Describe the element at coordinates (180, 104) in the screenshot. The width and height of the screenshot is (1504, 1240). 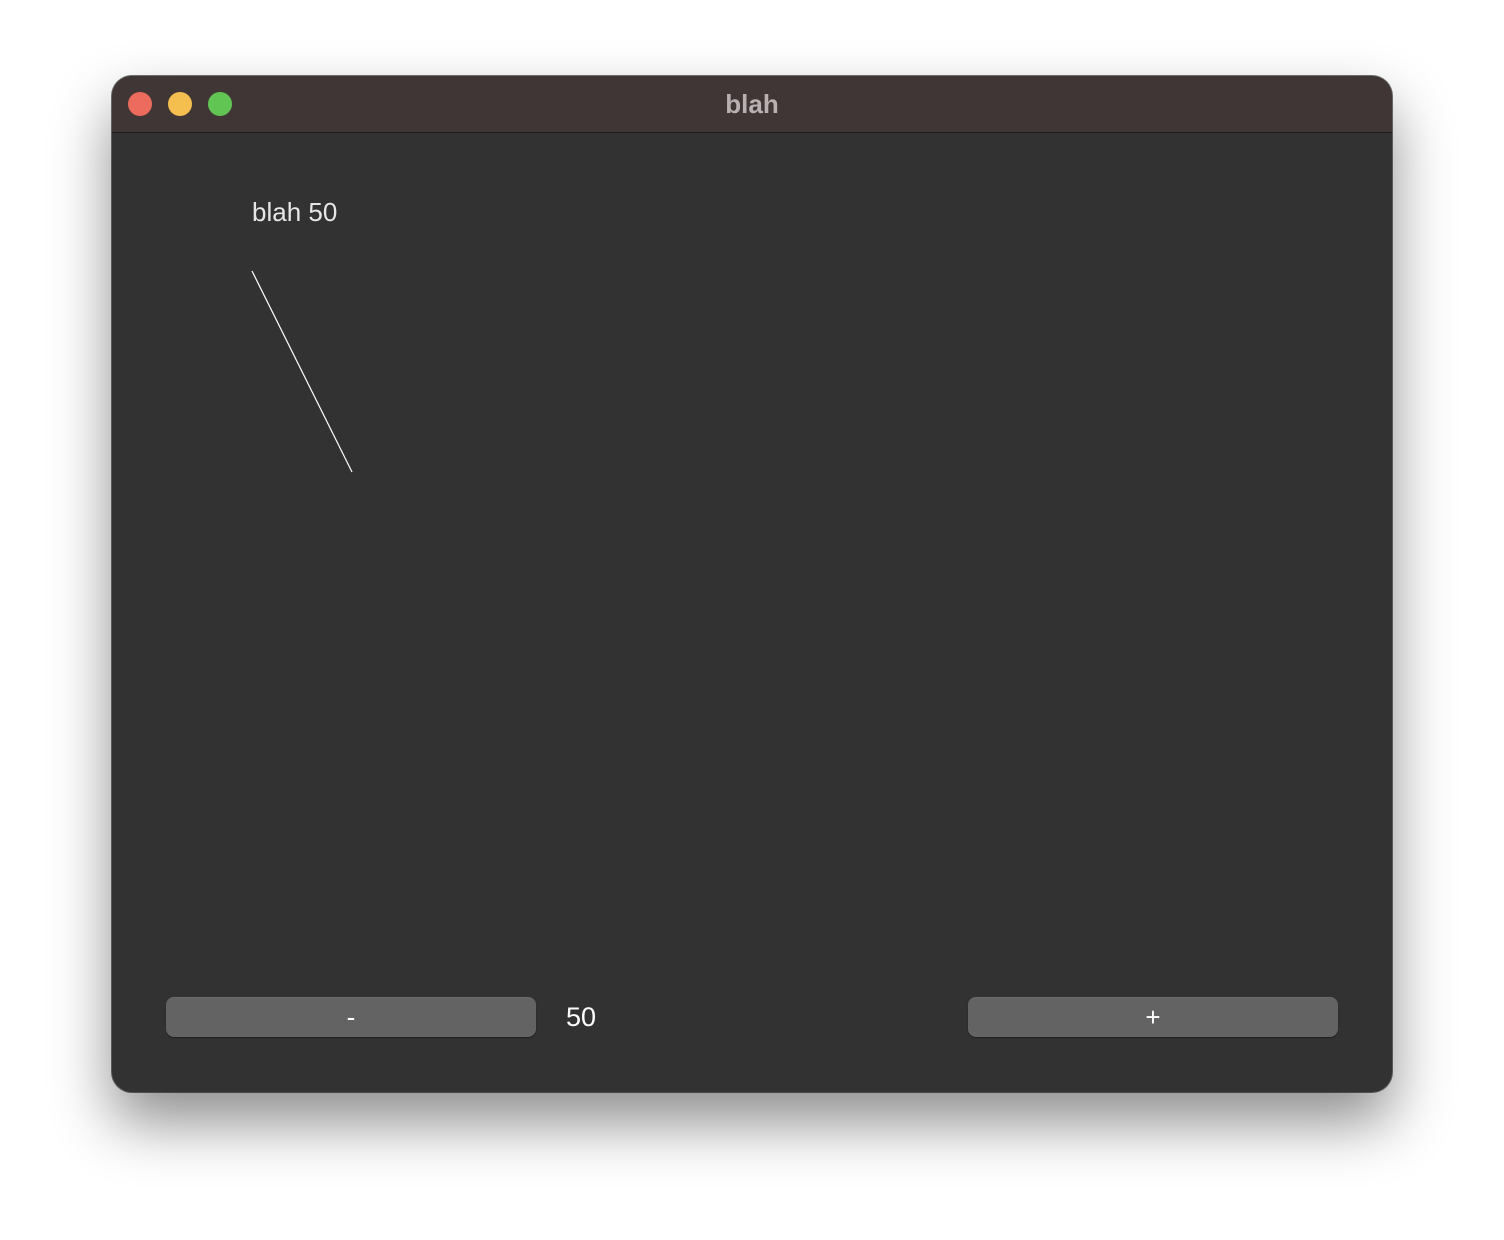
I see `minimize-button` at that location.